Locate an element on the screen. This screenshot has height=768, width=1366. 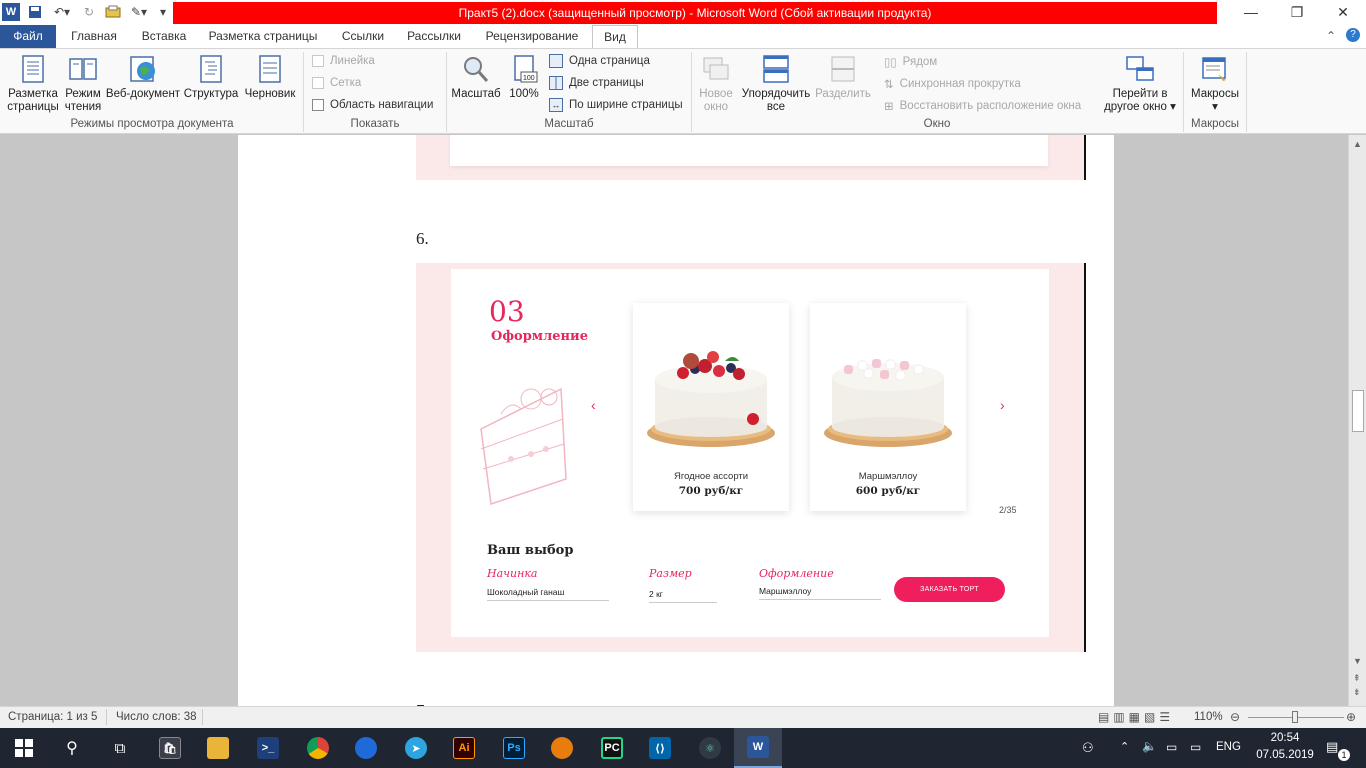
collapse-ribbon-icon: ⌃ is located at coordinates (1331, 36).